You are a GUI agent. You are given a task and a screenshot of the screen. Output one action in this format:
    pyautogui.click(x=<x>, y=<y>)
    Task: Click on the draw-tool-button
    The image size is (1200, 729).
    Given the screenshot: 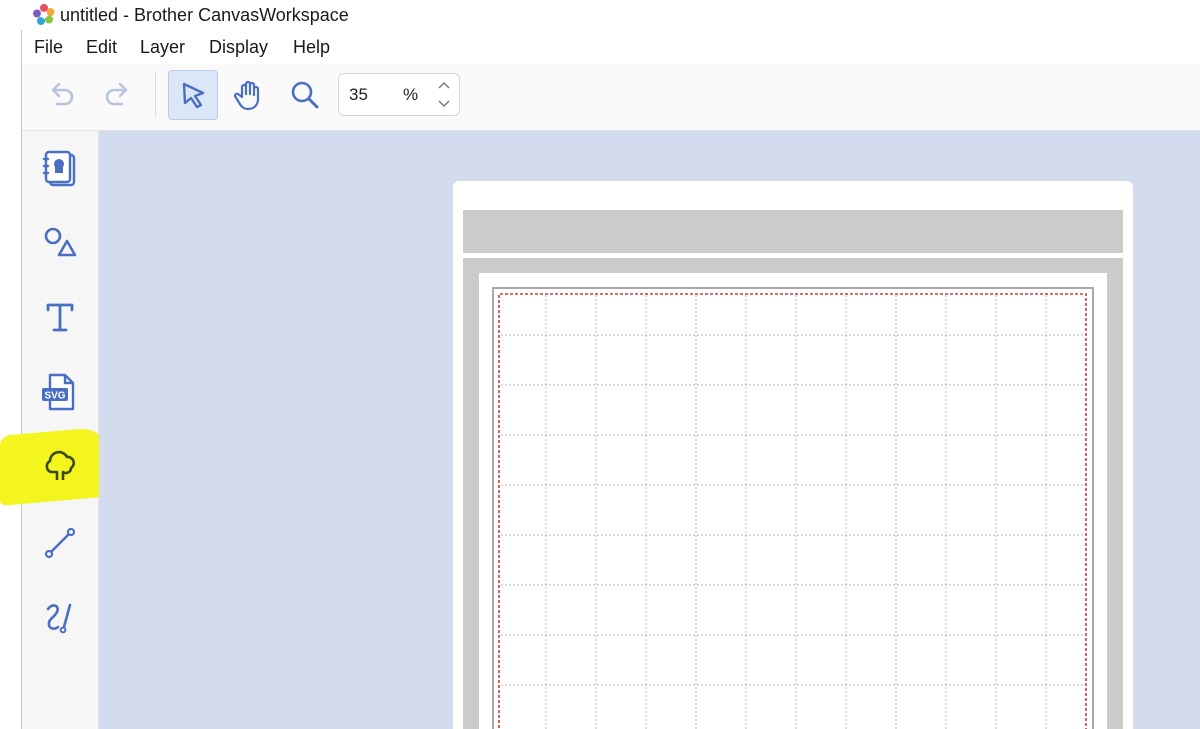 What is the action you would take?
    pyautogui.click(x=60, y=617)
    